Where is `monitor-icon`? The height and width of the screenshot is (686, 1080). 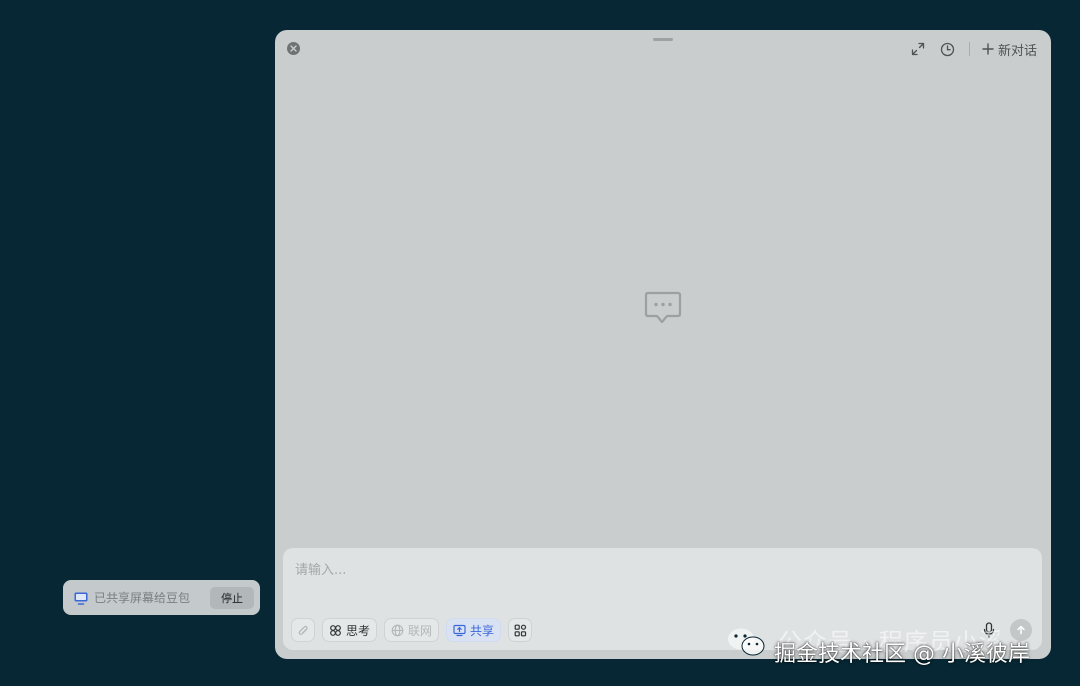 monitor-icon is located at coordinates (81, 598).